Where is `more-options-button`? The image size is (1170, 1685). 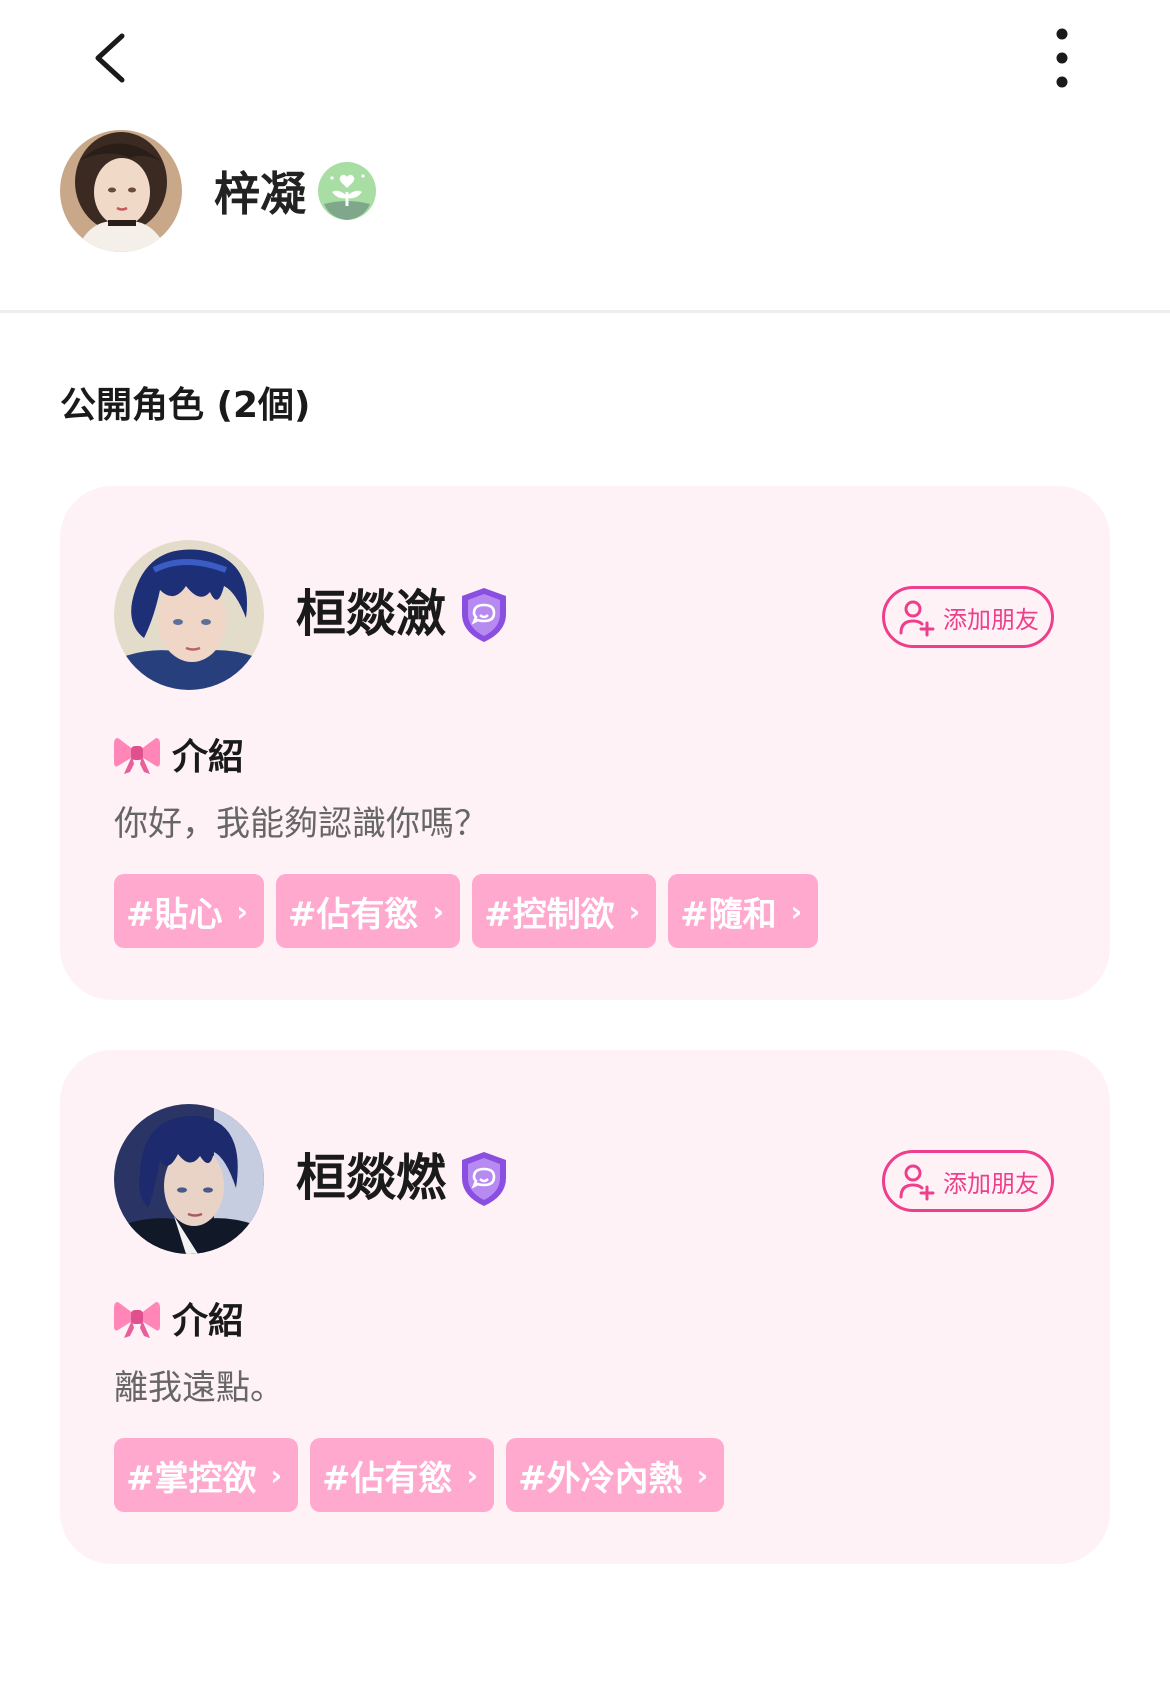 more-options-button is located at coordinates (1062, 59).